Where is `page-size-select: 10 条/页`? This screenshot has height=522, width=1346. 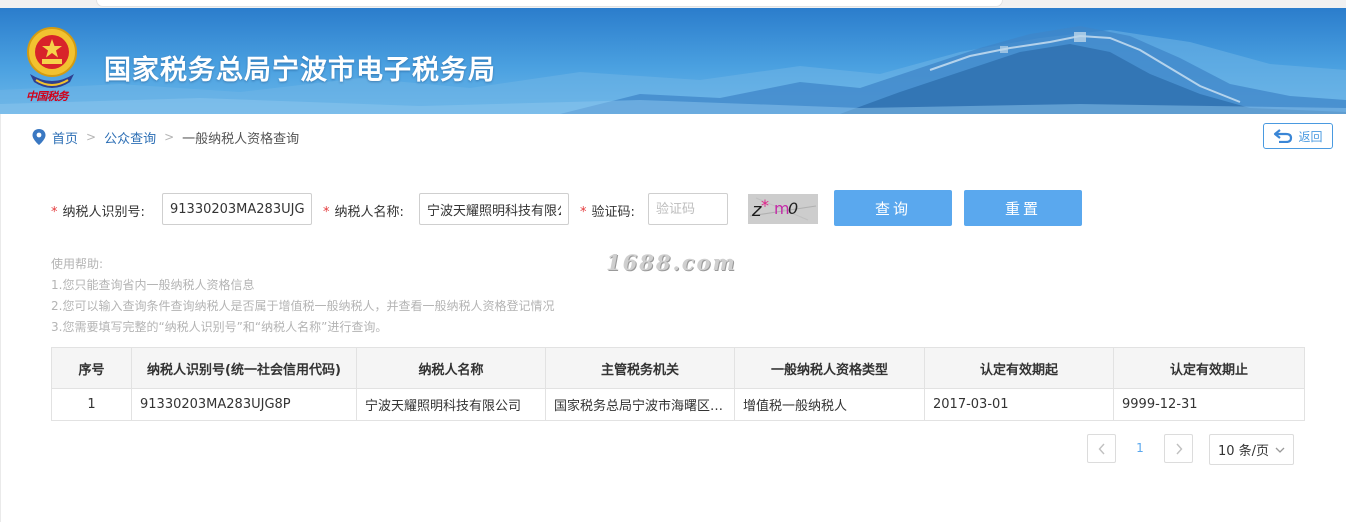
page-size-select: 10 条/页 is located at coordinates (1251, 449).